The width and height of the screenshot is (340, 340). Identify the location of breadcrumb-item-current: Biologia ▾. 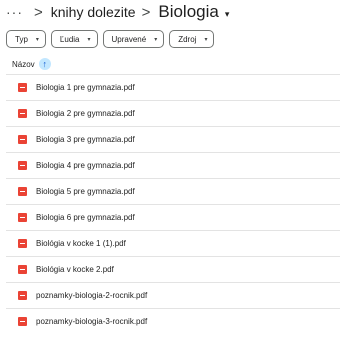
(193, 12).